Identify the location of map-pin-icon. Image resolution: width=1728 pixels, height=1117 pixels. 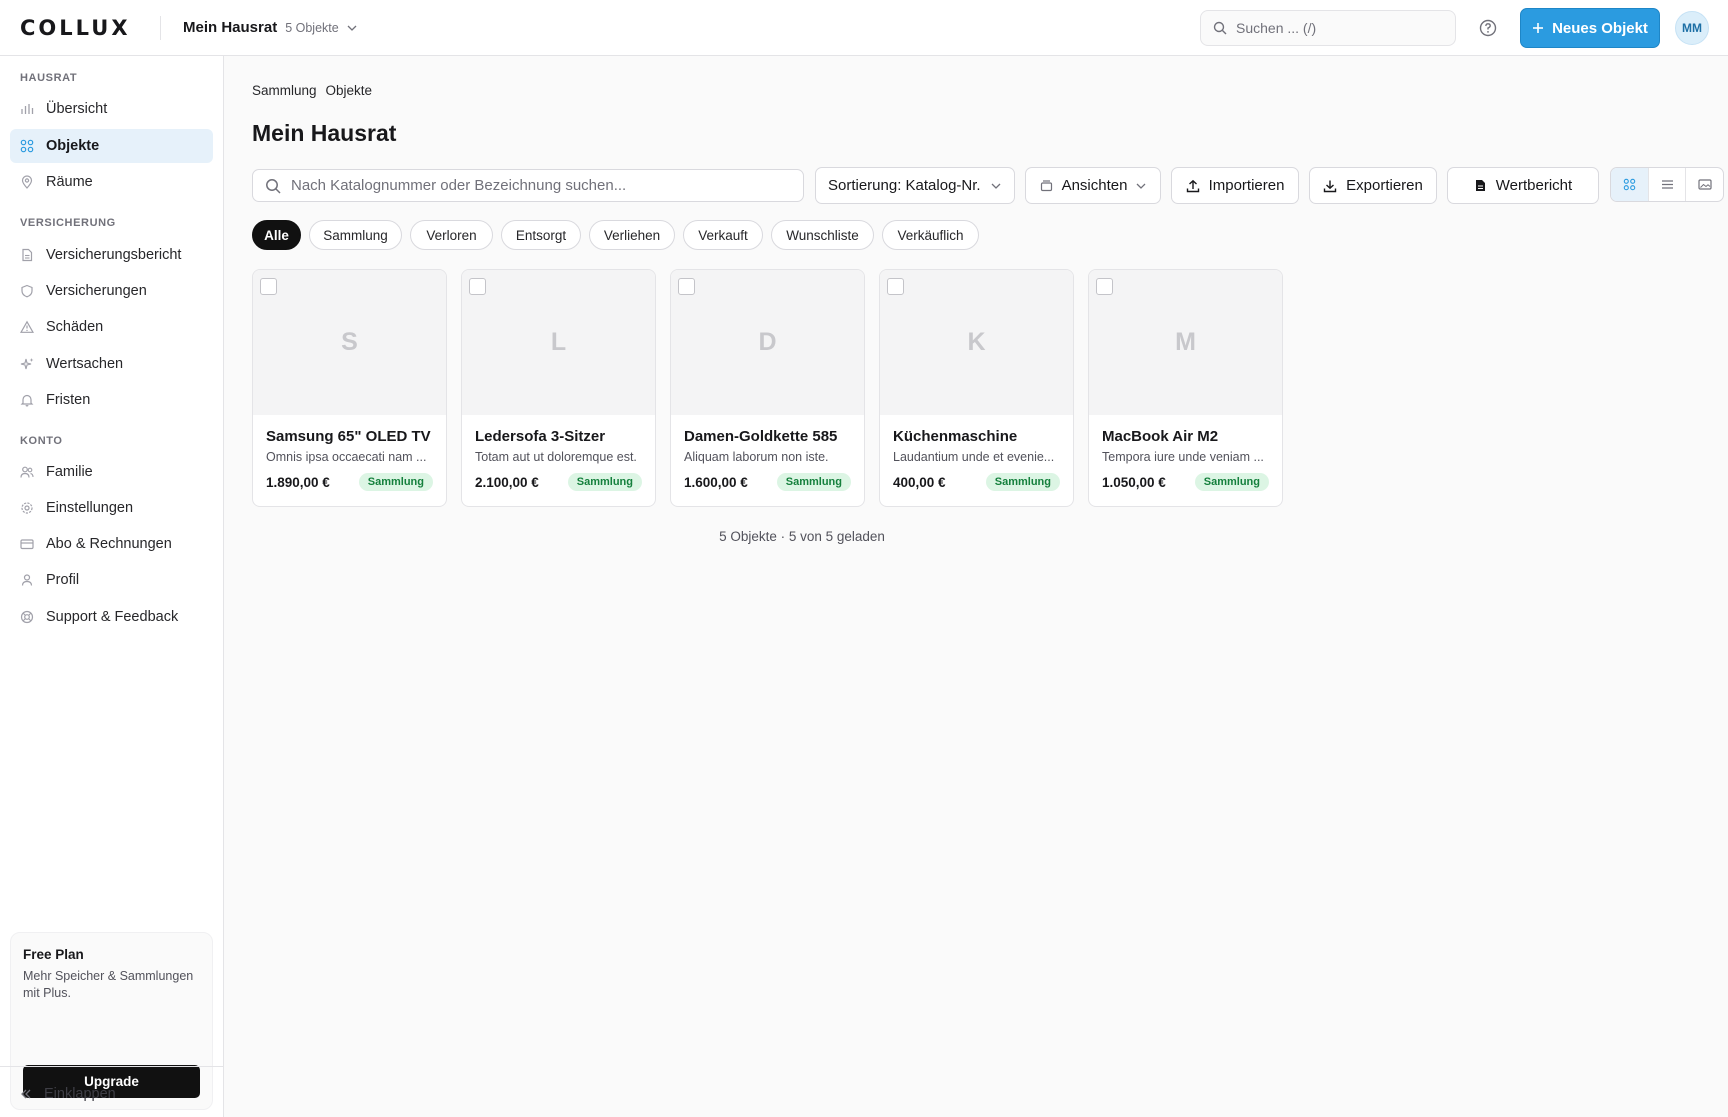
(27, 182).